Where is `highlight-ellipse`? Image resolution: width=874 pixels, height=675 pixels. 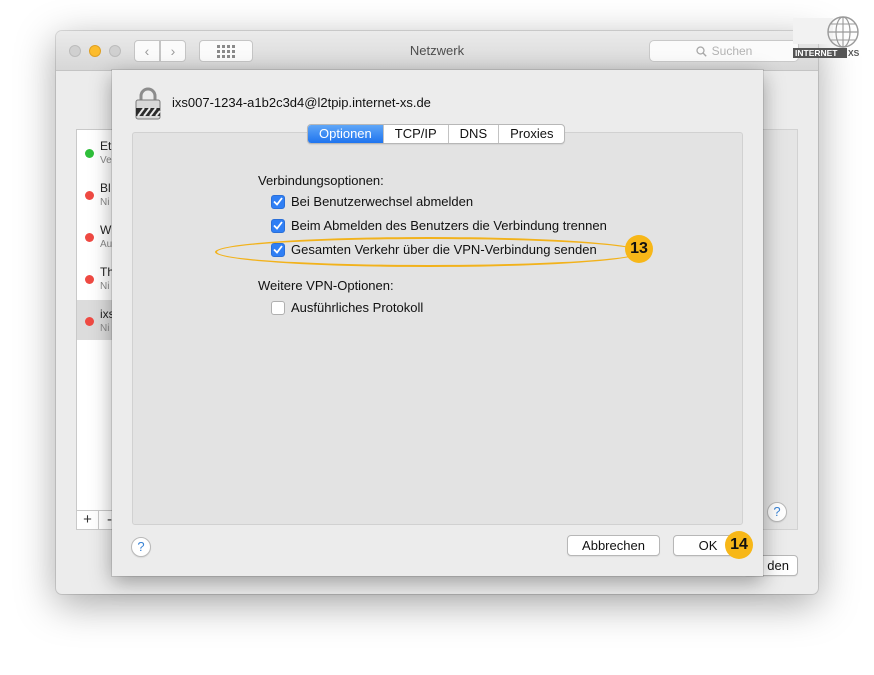 highlight-ellipse is located at coordinates (428, 252).